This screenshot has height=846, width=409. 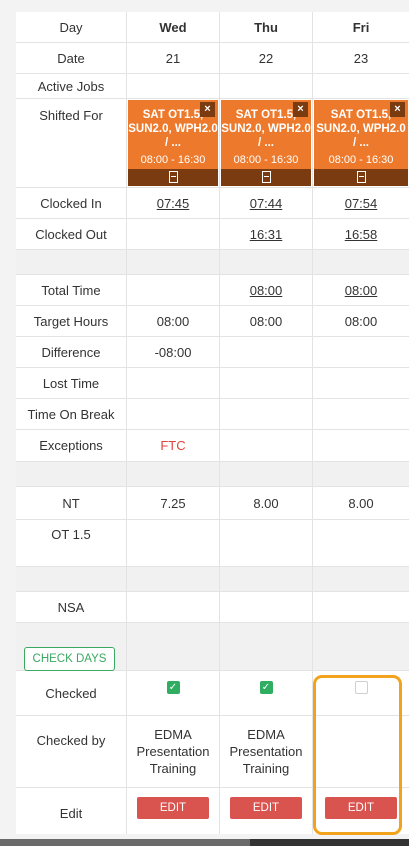 What do you see at coordinates (212, 86) in the screenshot?
I see `active-jobs-row: Active Jobs` at bounding box center [212, 86].